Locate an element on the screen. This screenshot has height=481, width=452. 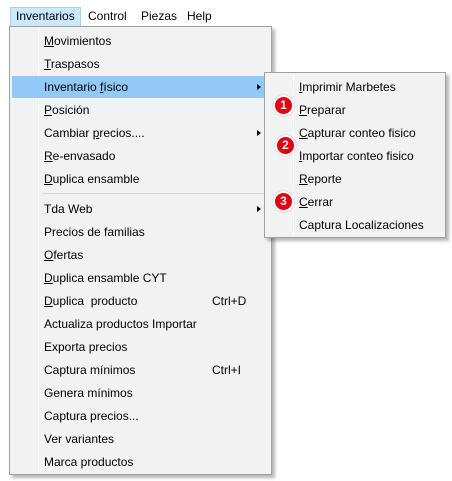
menu-item-actualiza-productos: Actualiza productos Importar is located at coordinates (140, 324).